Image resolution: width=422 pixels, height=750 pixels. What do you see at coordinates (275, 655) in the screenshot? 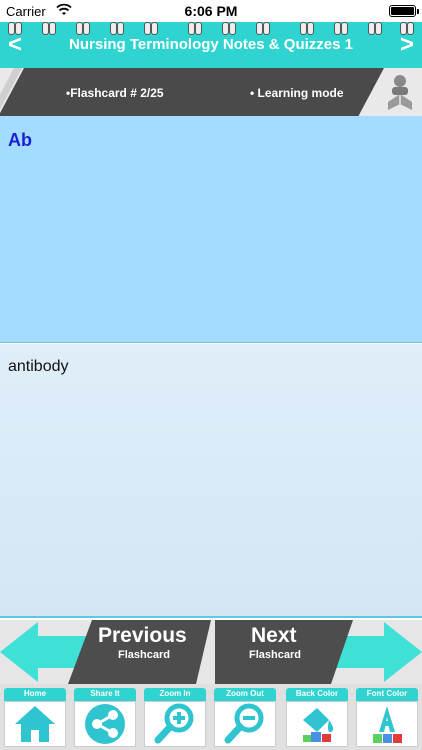
I see `next-sublabel: Flashcard` at bounding box center [275, 655].